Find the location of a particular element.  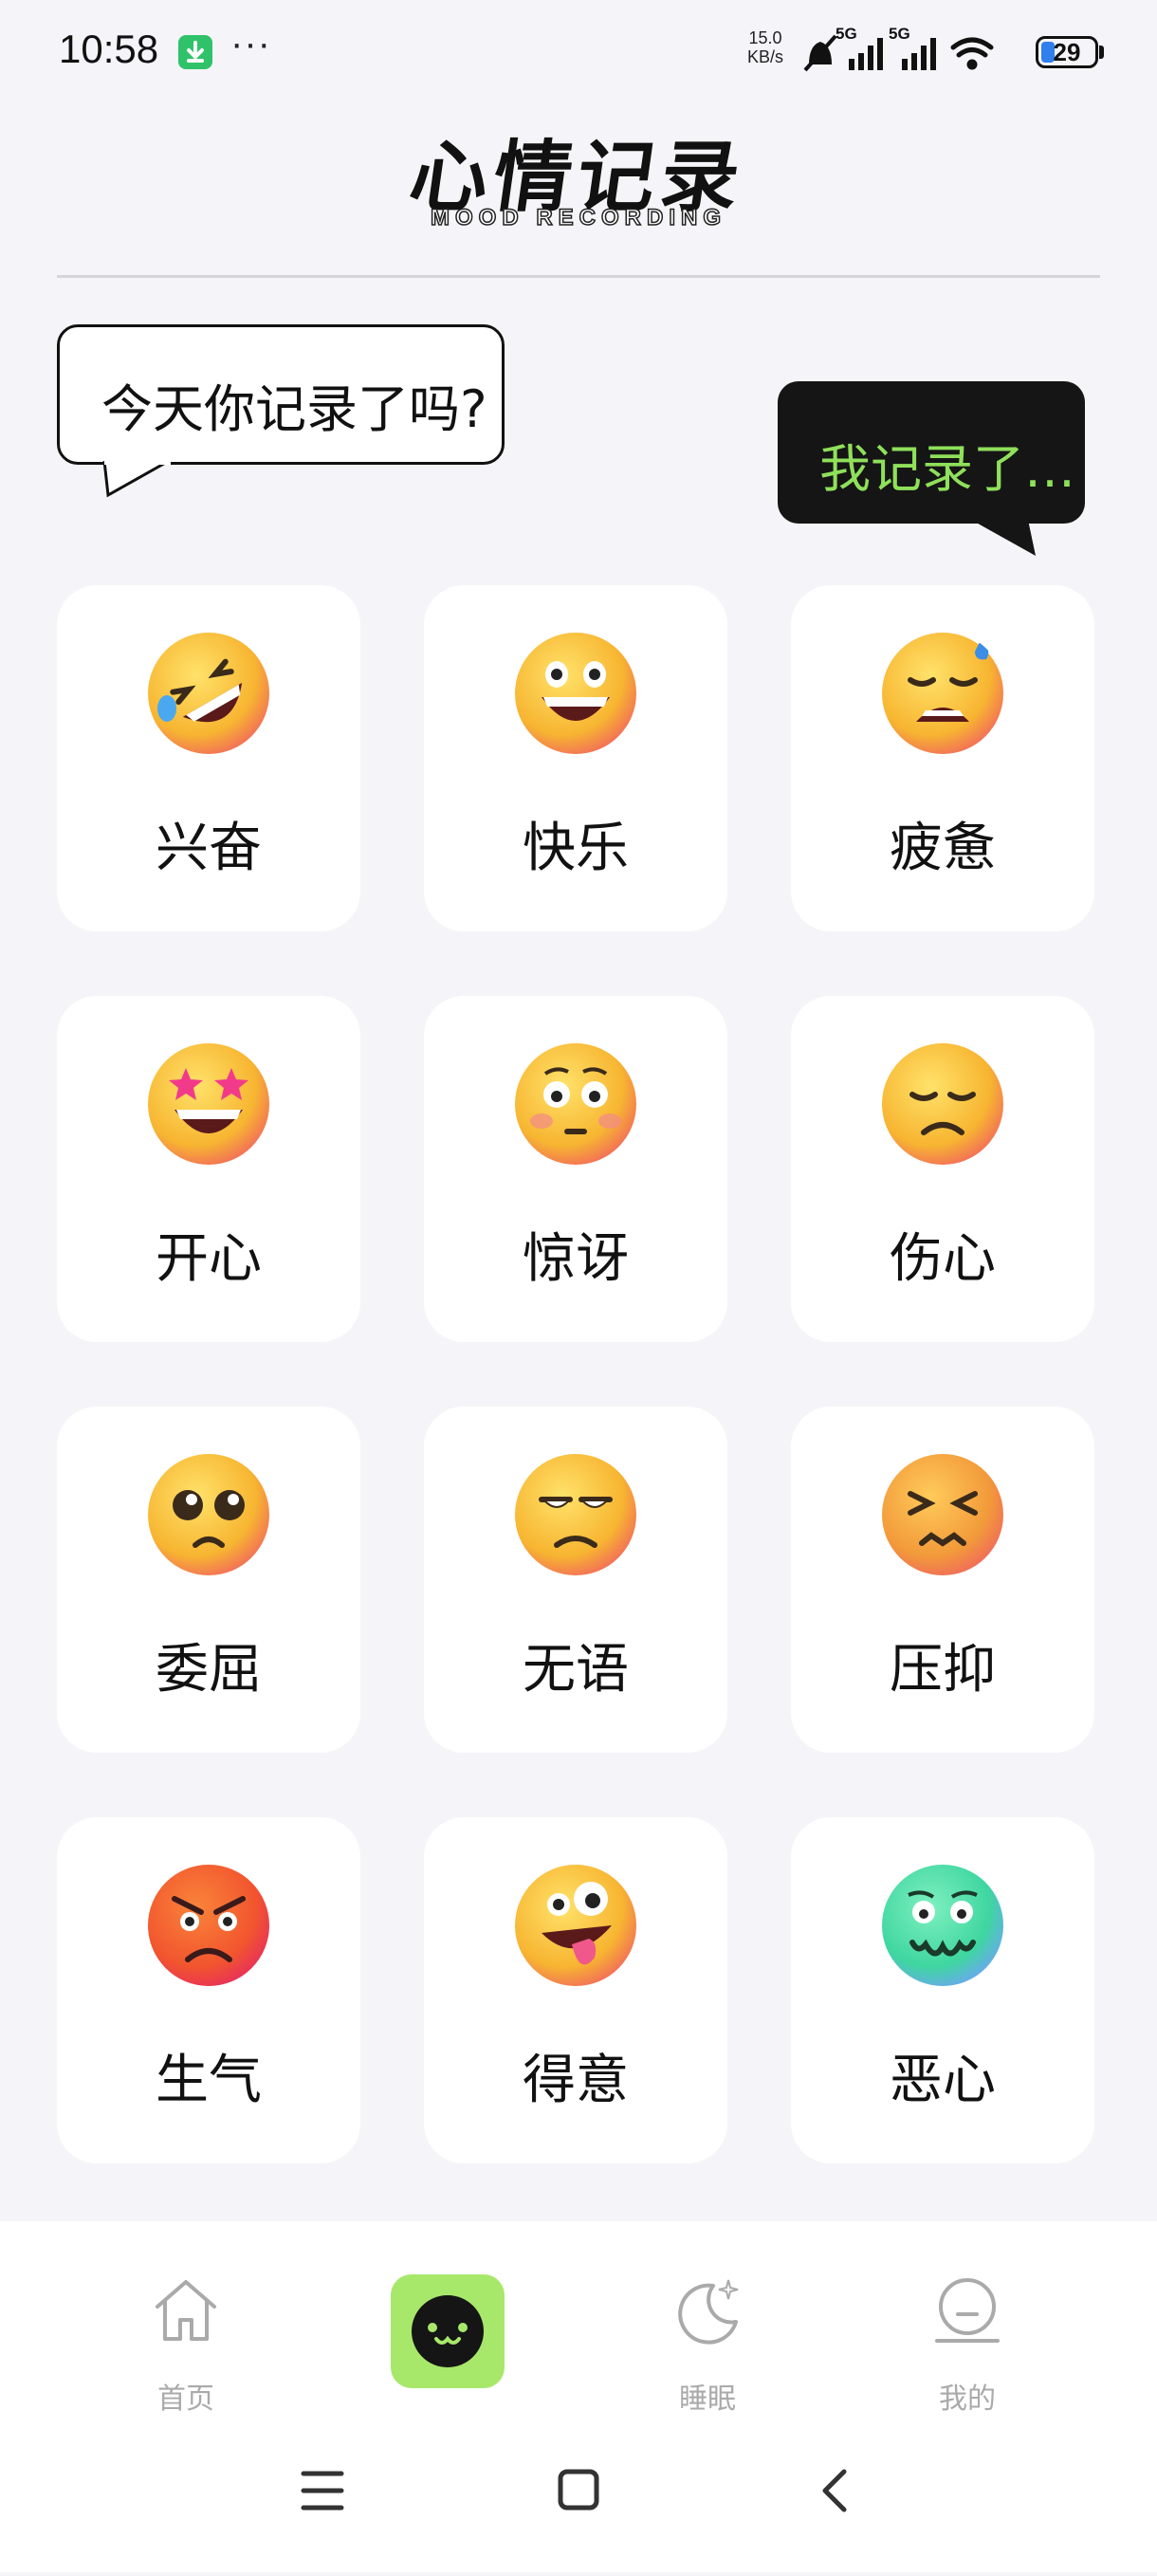

speed-value: 15.0 is located at coordinates (765, 37).